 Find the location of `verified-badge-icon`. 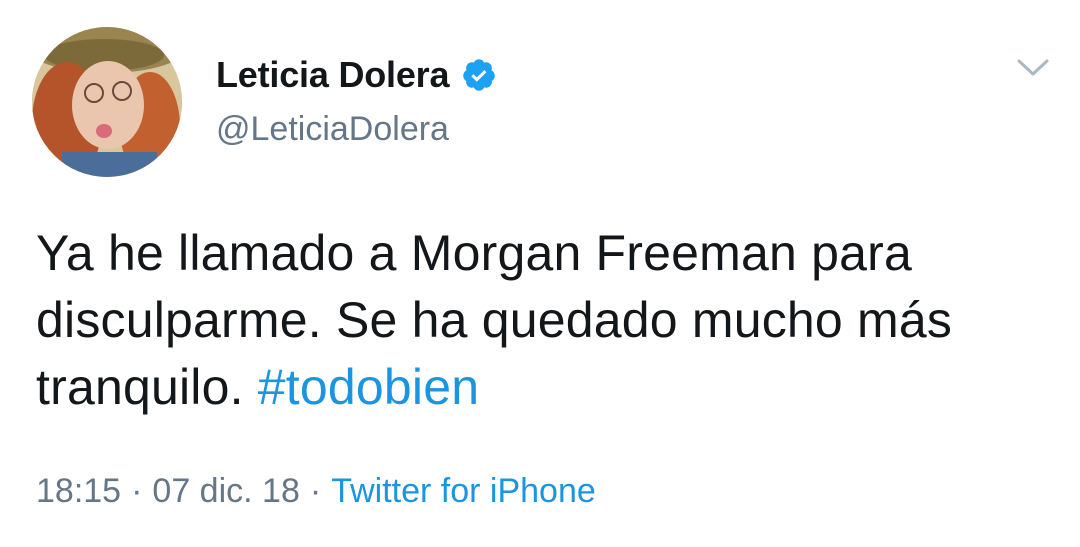

verified-badge-icon is located at coordinates (479, 75).